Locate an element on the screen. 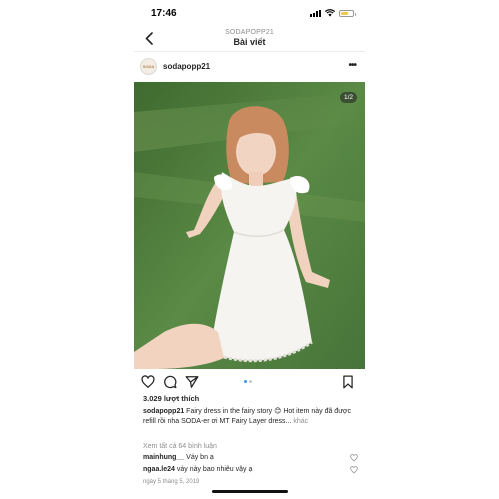 Image resolution: width=499 pixels, height=499 pixels. save-button is located at coordinates (348, 382).